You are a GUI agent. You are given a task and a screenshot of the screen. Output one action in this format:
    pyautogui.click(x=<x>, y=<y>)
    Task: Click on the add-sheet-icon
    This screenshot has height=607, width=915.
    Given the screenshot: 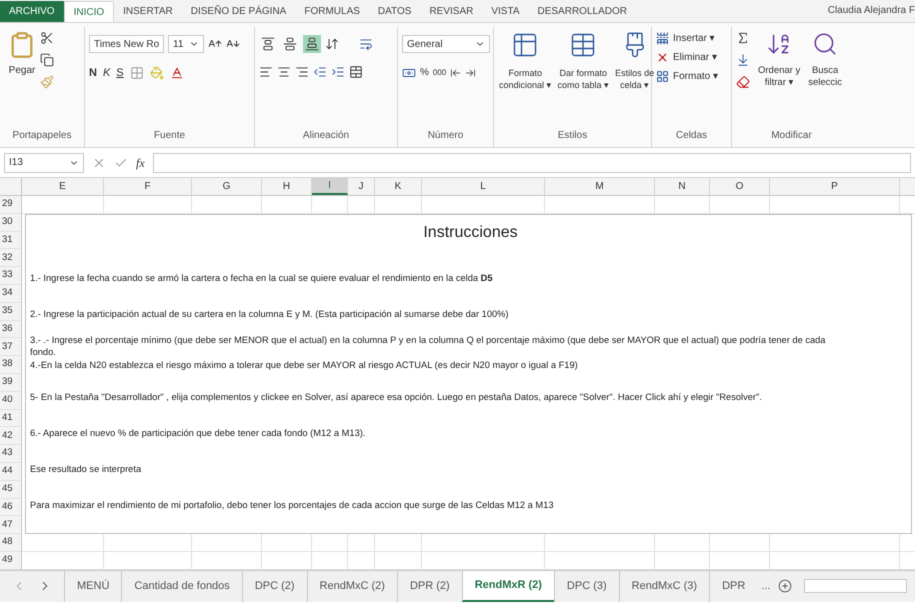 What is the action you would take?
    pyautogui.click(x=785, y=586)
    